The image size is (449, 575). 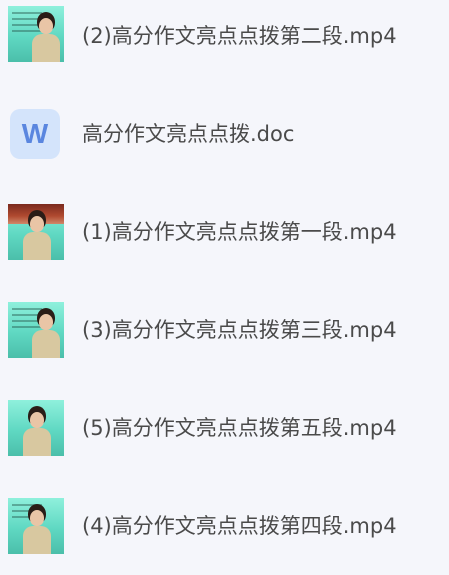 I want to click on file-row-video-2: (2)高分作文亮点点拨第二段.mp4, so click(x=224, y=42).